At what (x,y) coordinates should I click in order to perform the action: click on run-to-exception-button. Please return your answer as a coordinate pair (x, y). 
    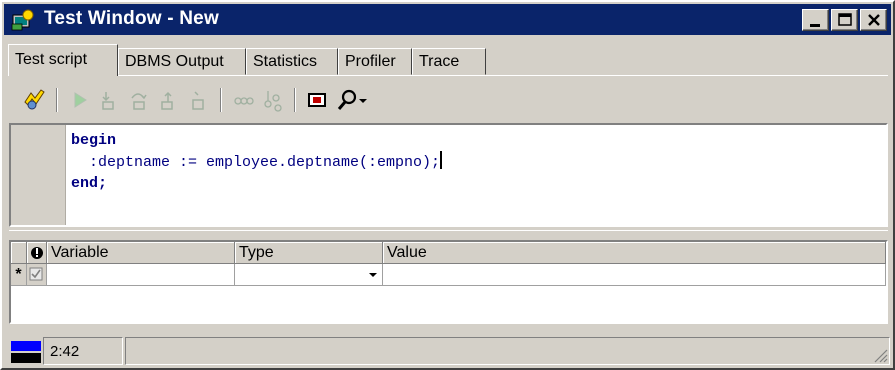
    Looking at the image, I should click on (200, 100).